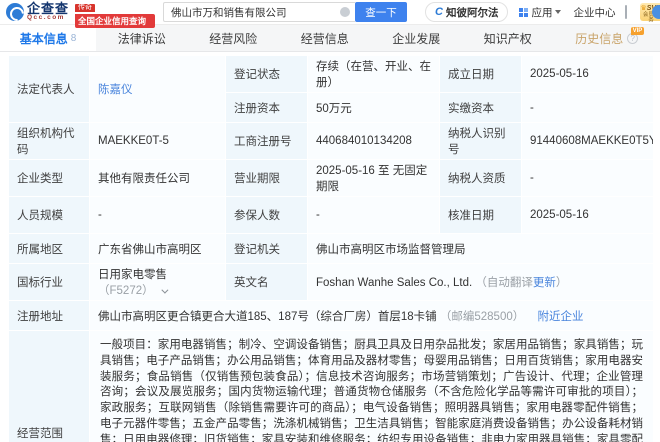  I want to click on tab-operating-info: 经营信息, so click(325, 38).